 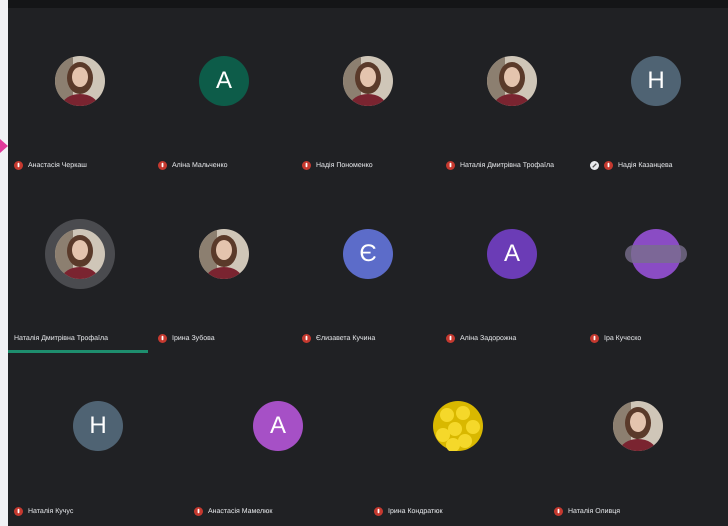 I want to click on avatar: Є, so click(x=368, y=253).